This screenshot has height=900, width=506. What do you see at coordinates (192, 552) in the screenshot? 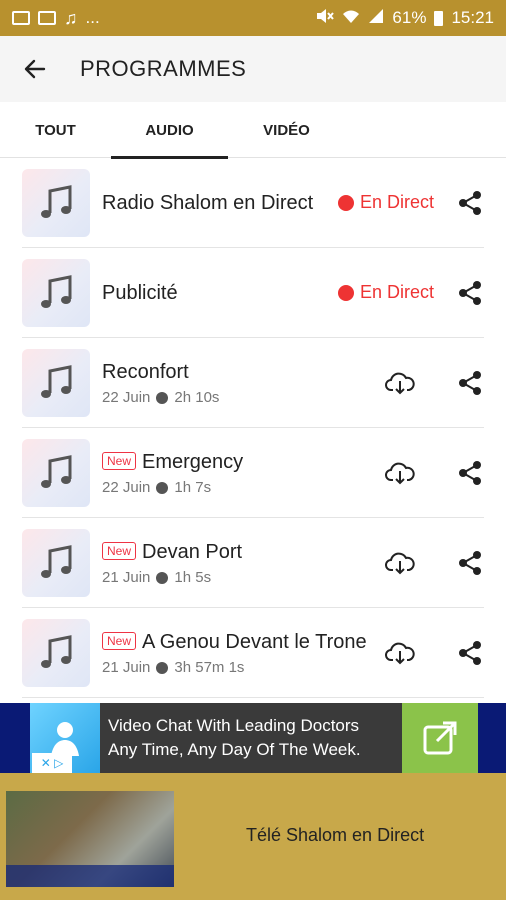
I see `program-title: Devan Port` at bounding box center [192, 552].